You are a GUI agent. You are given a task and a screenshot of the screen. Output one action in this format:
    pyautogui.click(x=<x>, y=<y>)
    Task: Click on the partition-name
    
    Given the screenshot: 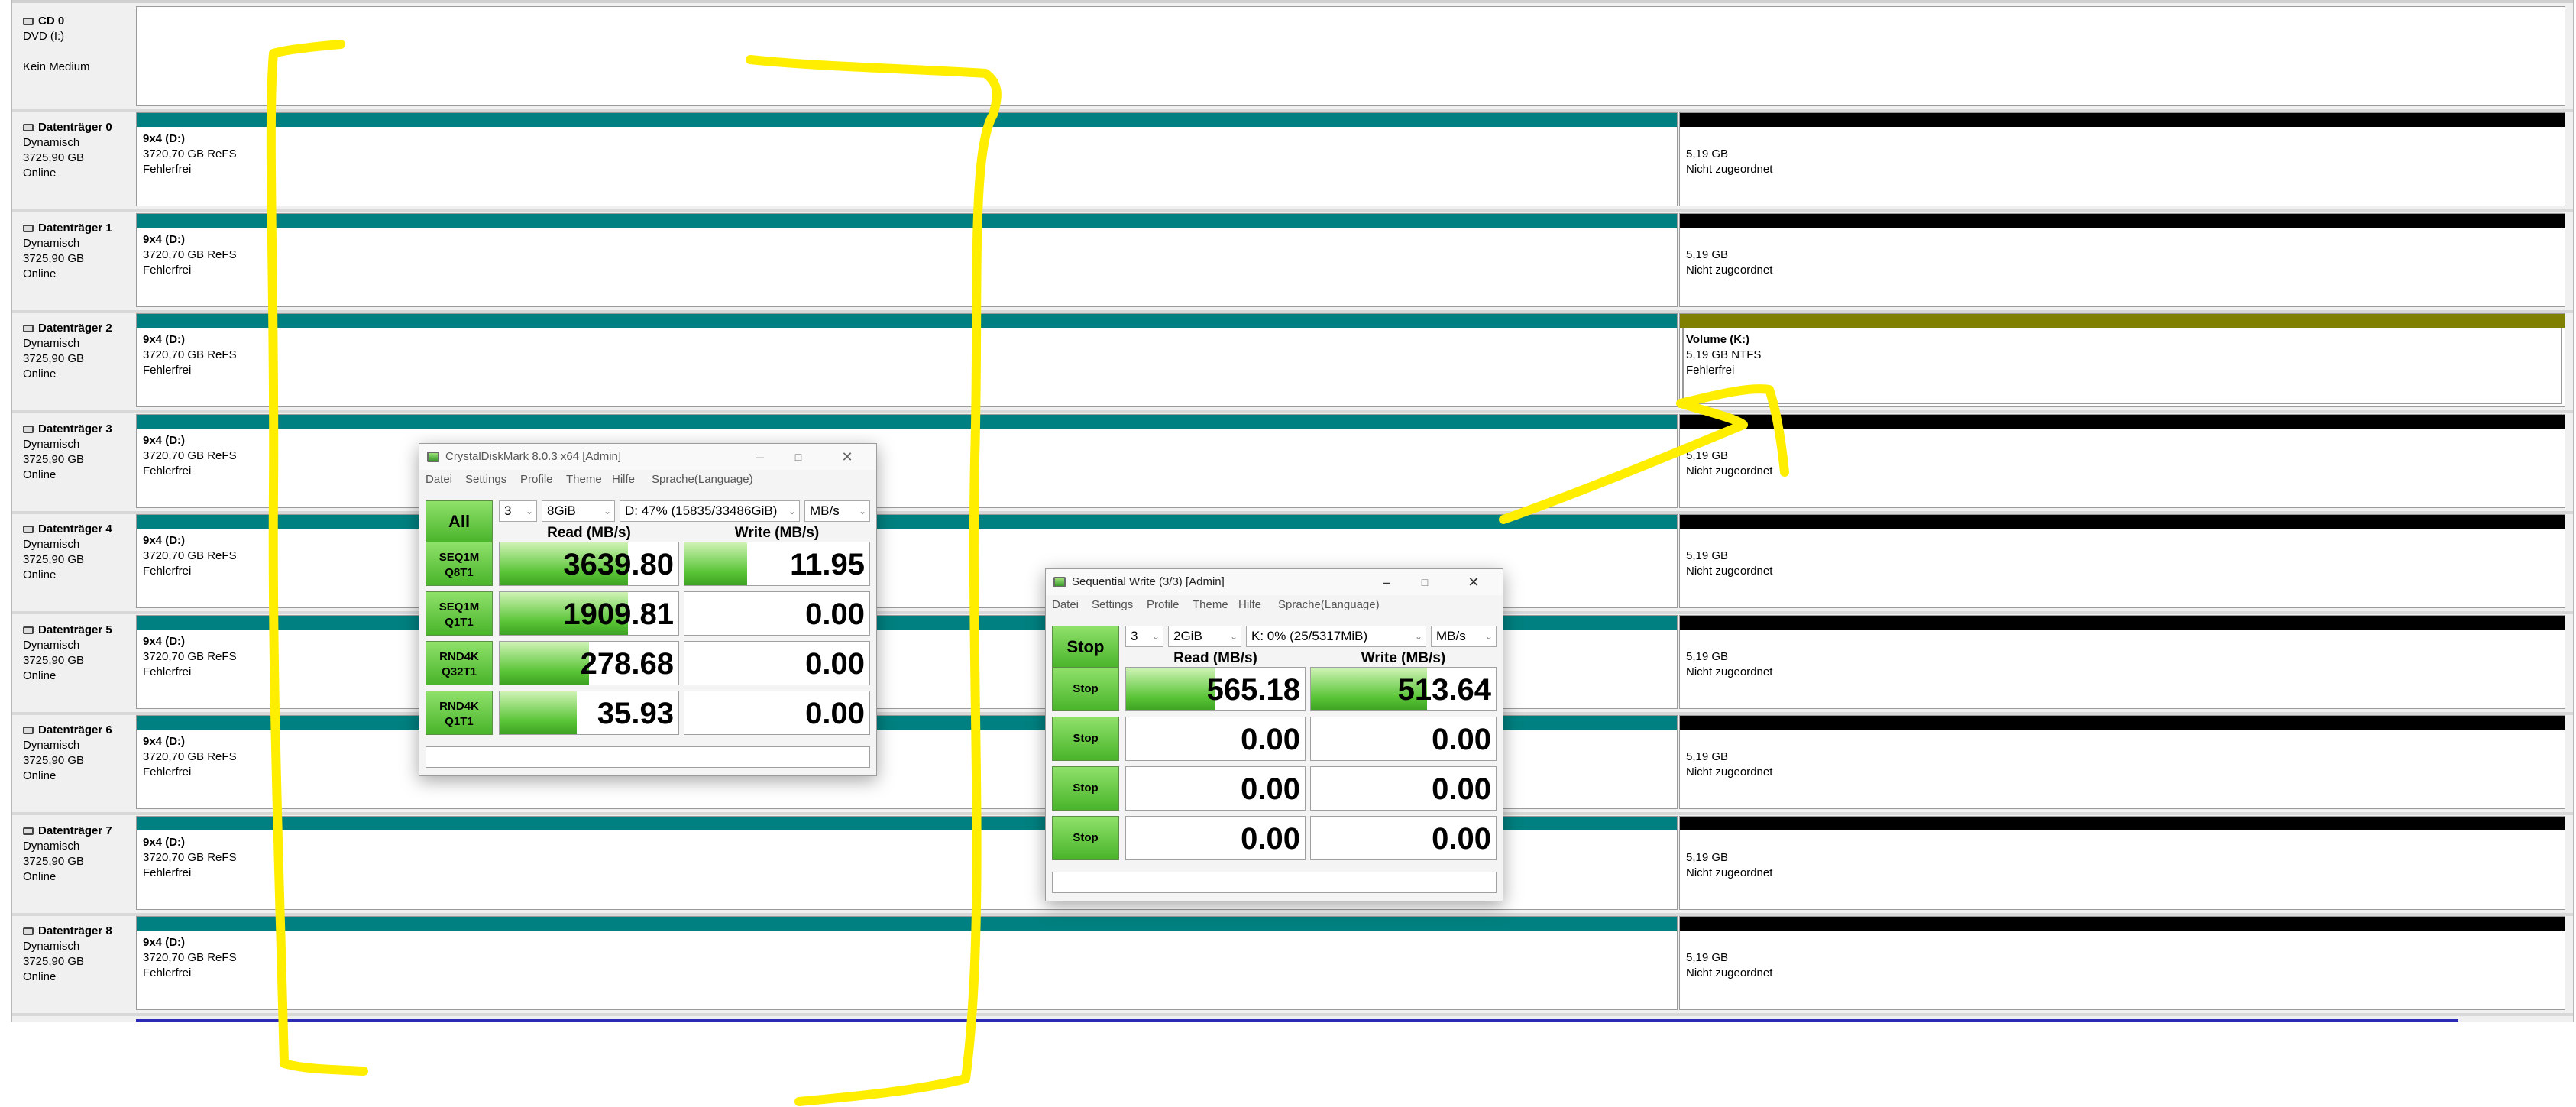 What is the action you would take?
    pyautogui.click(x=1729, y=240)
    